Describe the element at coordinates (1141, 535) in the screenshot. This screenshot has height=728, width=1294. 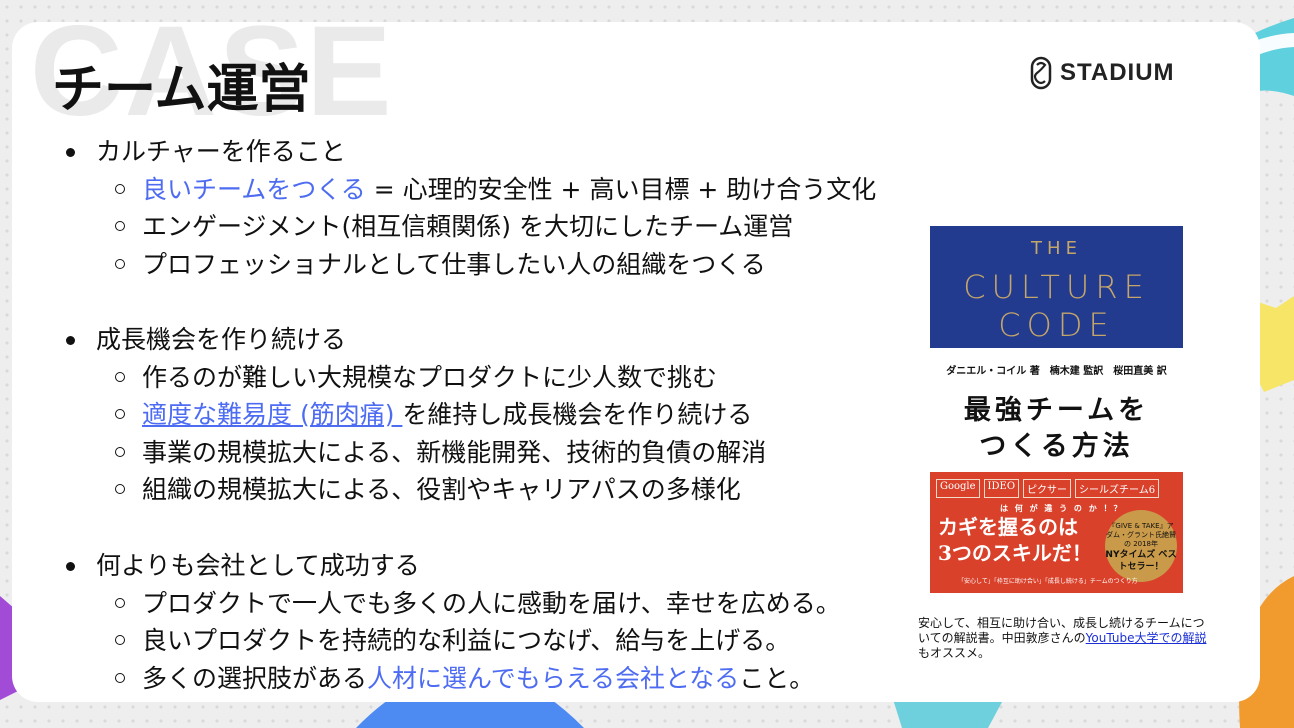
I see `seal-top-text: 『GIVE & TAKE』アダム・グラント氏絶賛の 2018年` at that location.